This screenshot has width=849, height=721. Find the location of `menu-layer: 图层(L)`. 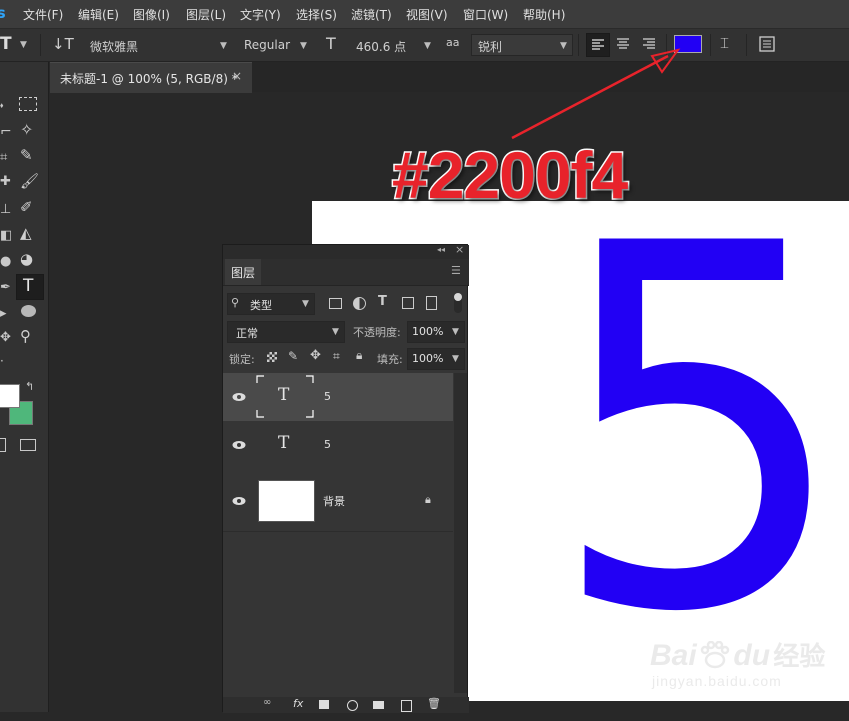

menu-layer: 图层(L) is located at coordinates (206, 14).